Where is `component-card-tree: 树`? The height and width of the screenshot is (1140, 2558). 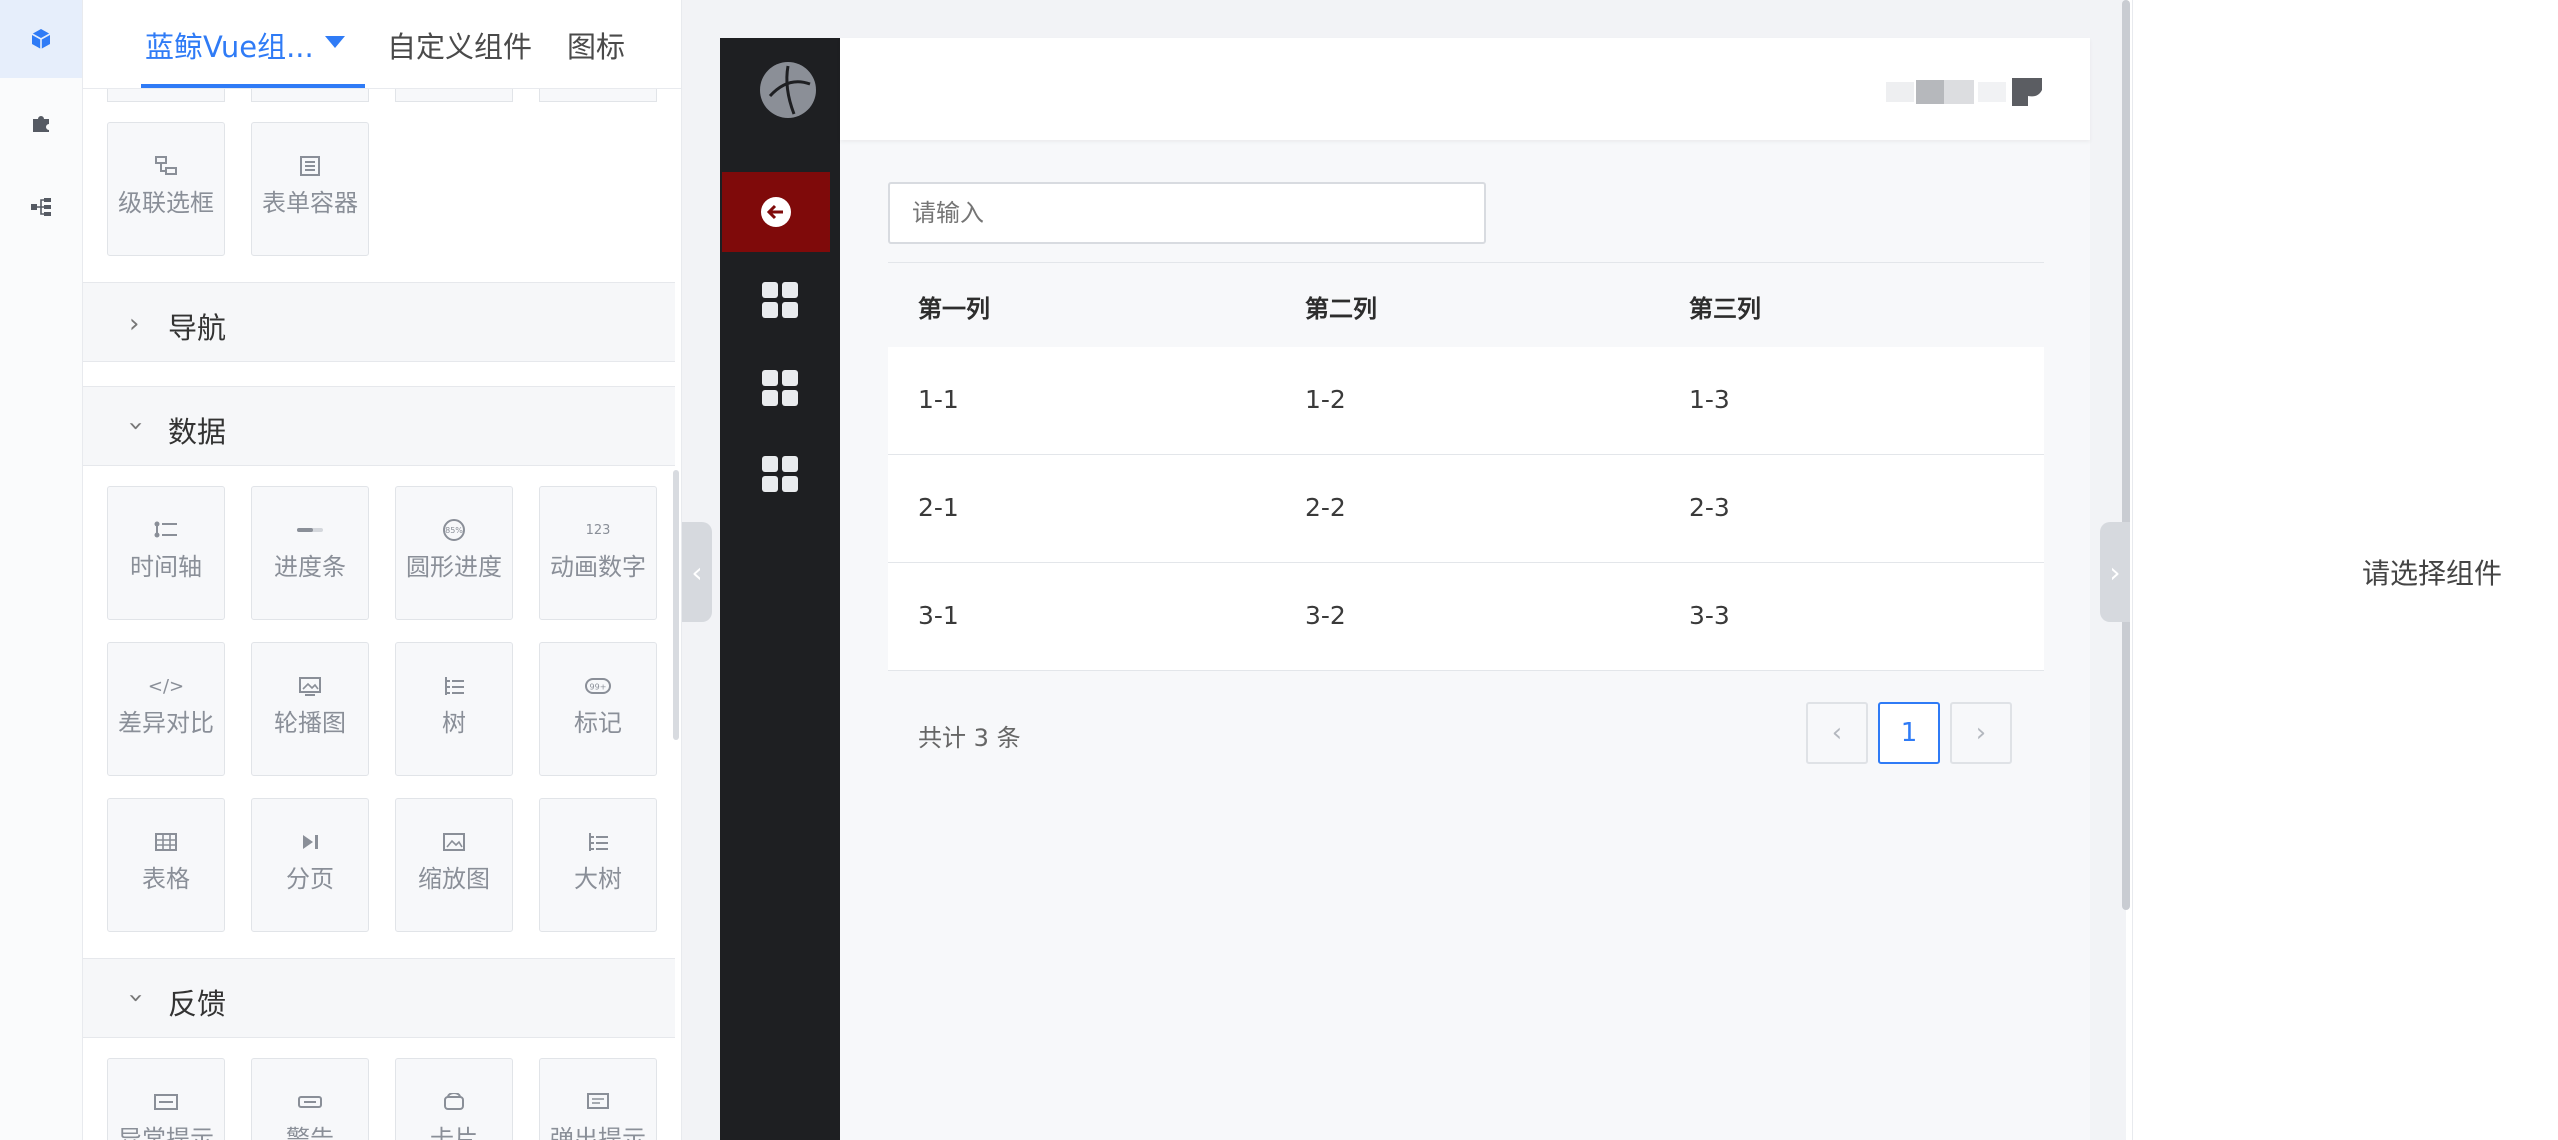
component-card-tree: 树 is located at coordinates (454, 709).